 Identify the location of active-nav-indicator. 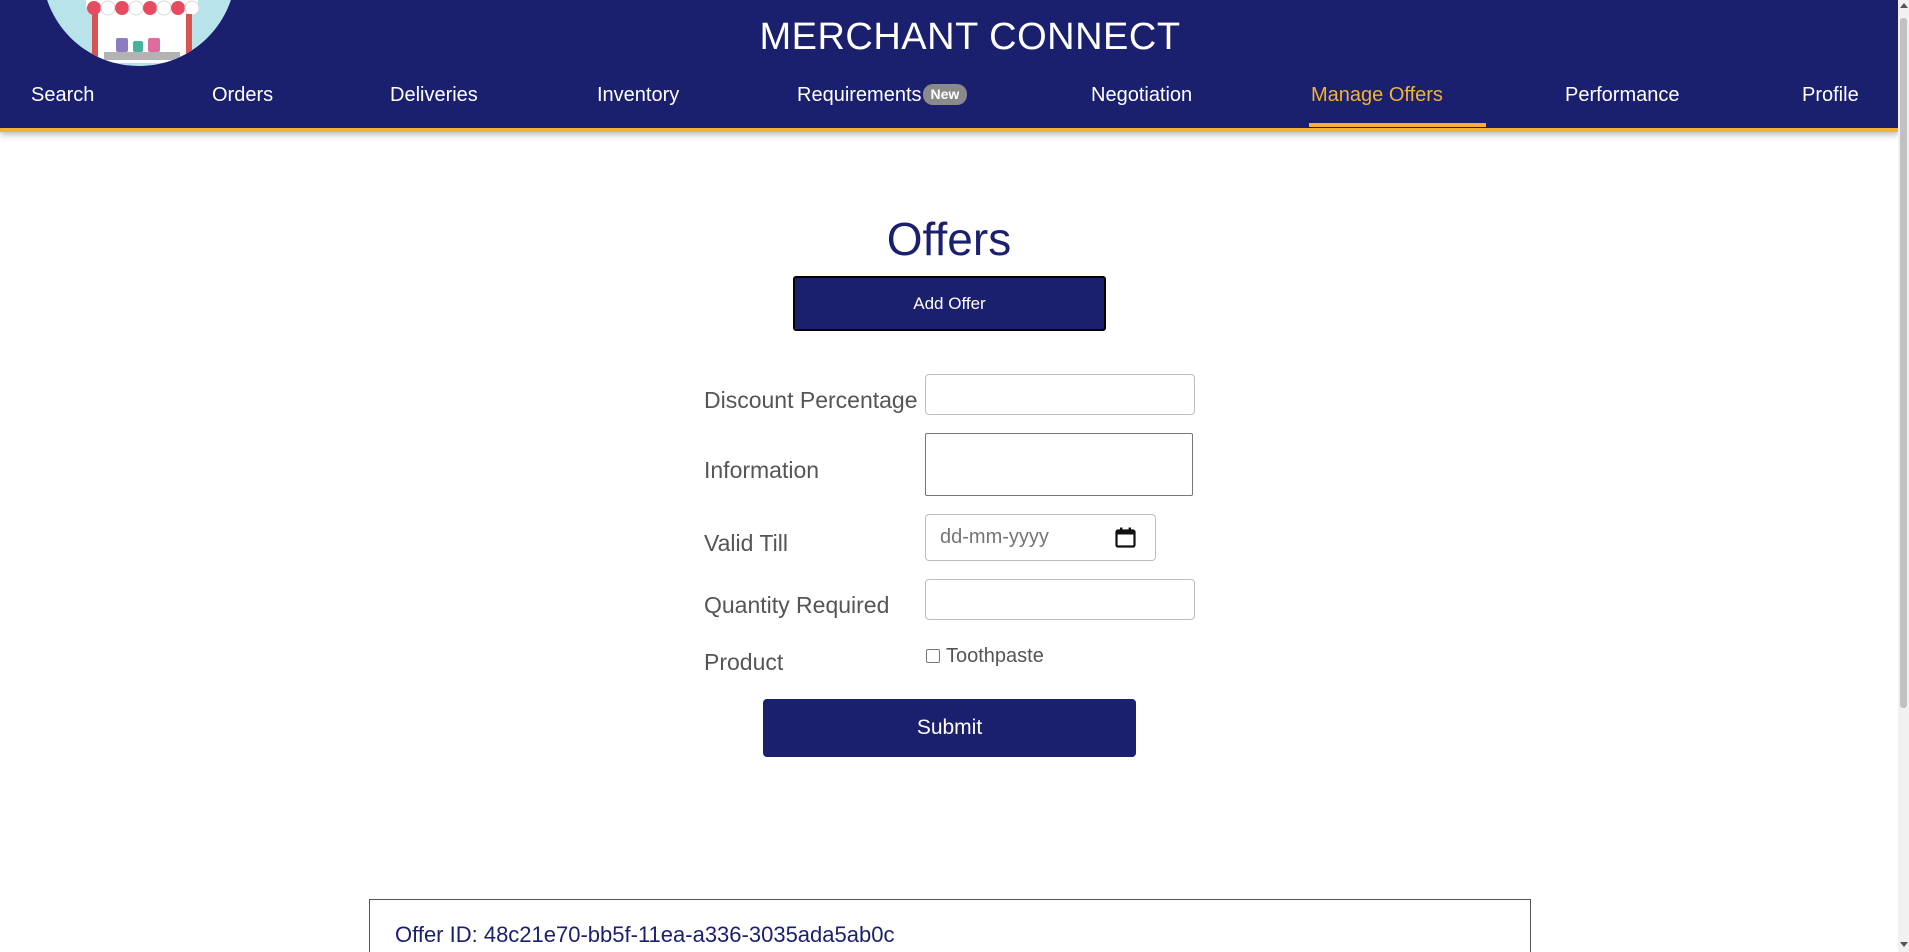
(1397, 125).